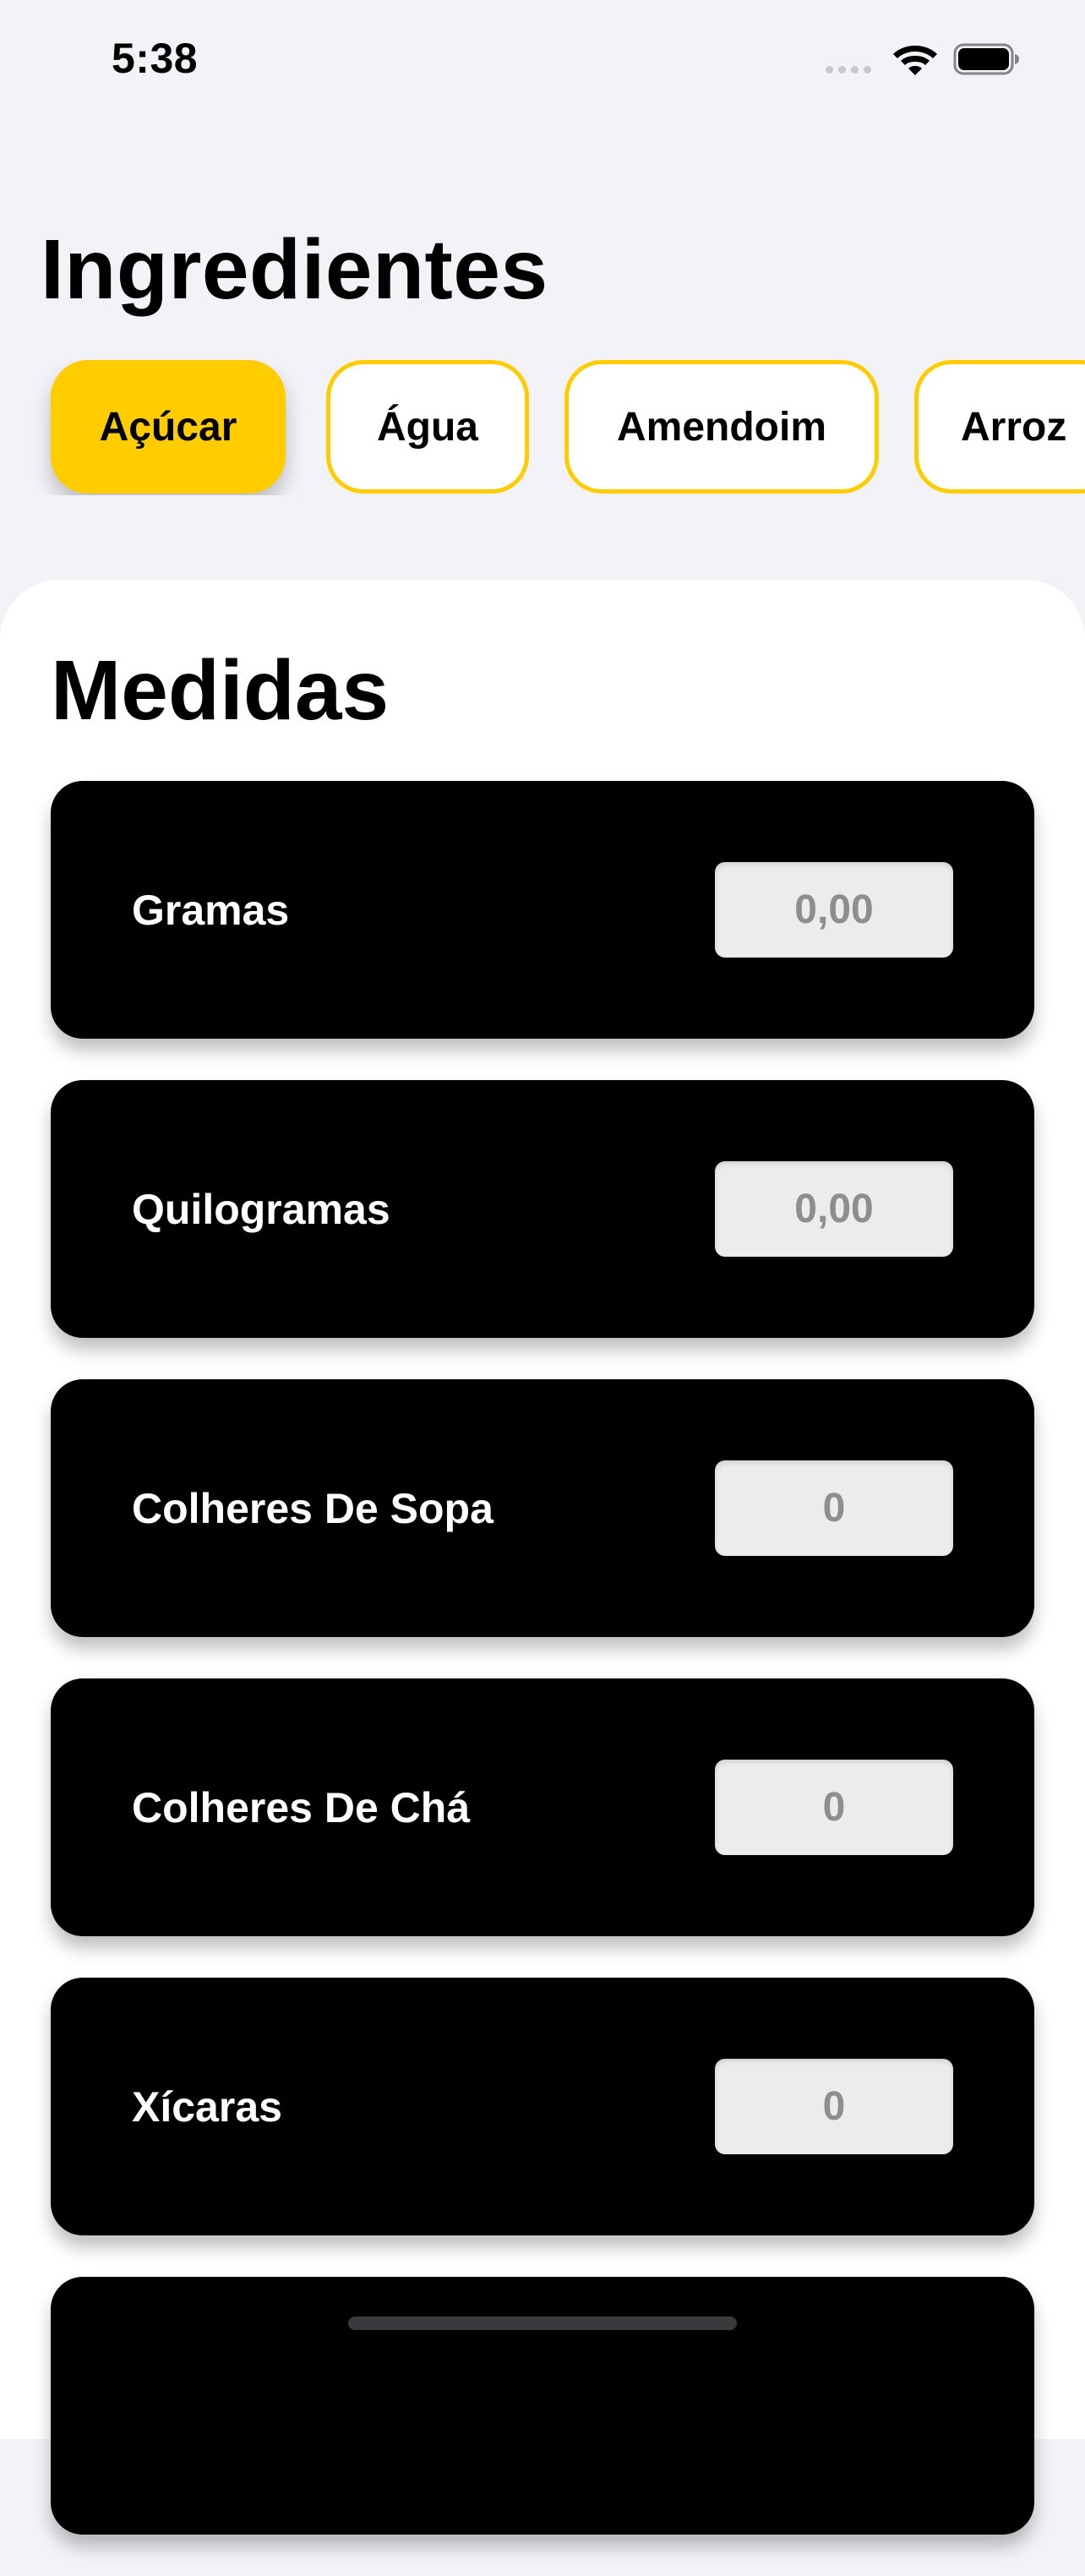 This screenshot has height=2576, width=1085. I want to click on wifi-icon, so click(915, 60).